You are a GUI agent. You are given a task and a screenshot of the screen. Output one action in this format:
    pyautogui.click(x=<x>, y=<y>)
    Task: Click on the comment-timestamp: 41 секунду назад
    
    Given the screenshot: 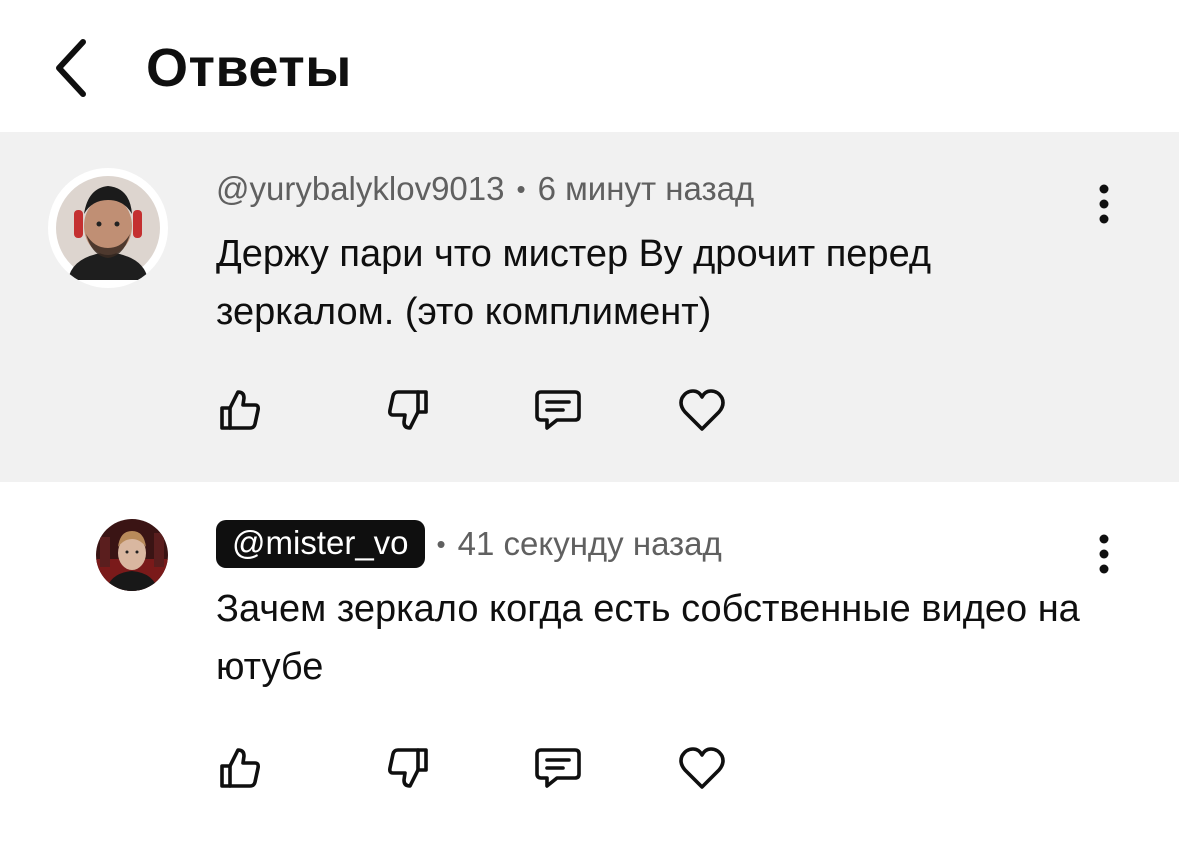 What is the action you would take?
    pyautogui.click(x=589, y=543)
    